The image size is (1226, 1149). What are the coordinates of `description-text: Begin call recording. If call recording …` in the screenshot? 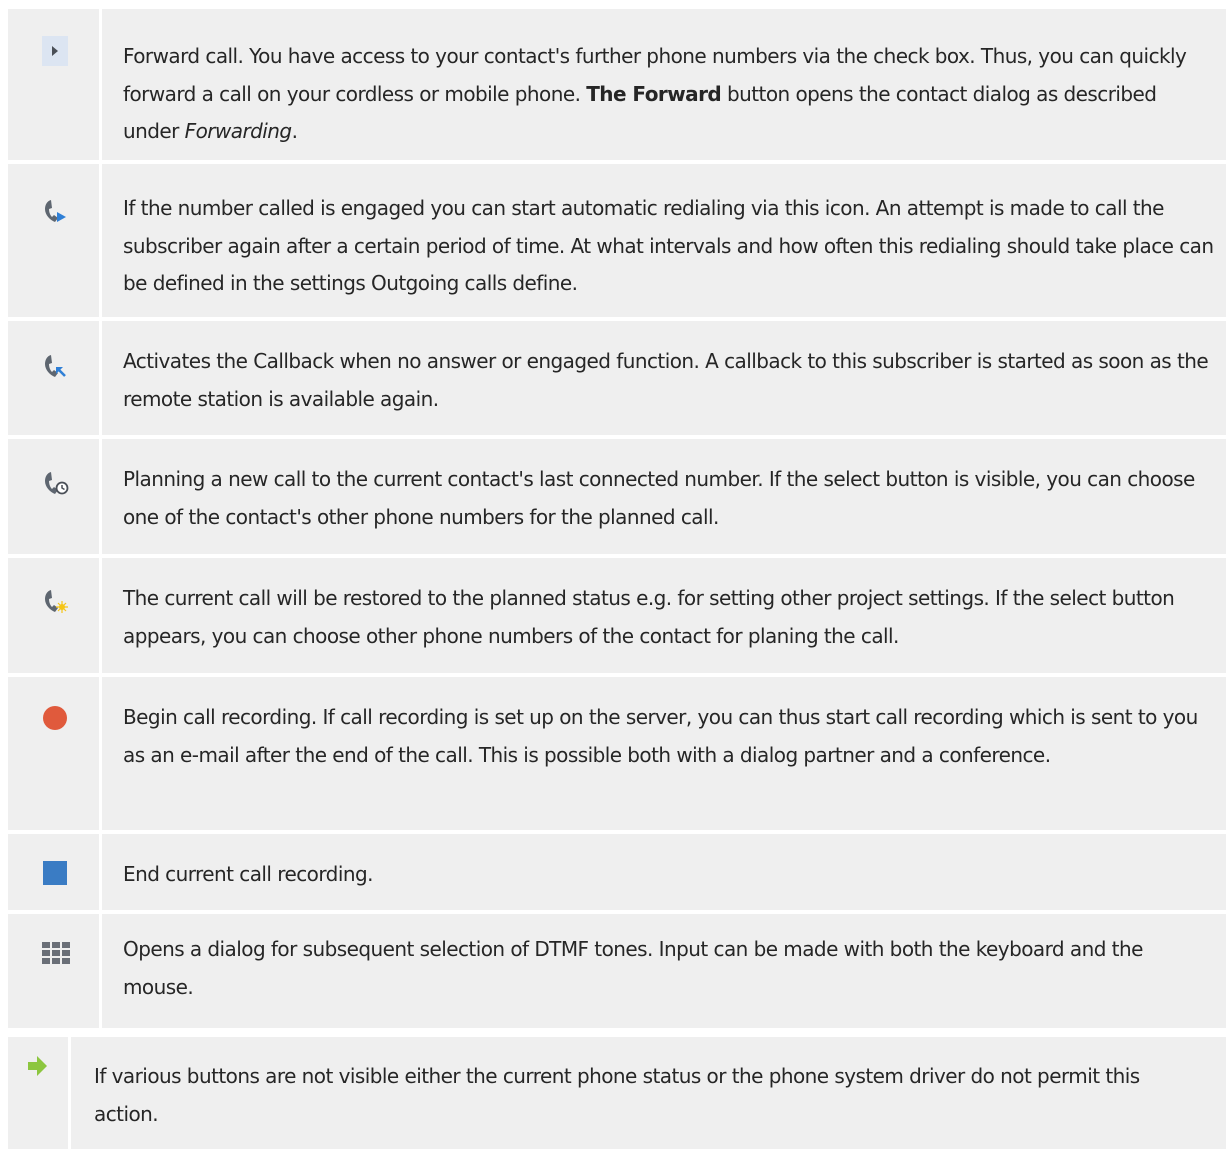 It's located at (660, 736).